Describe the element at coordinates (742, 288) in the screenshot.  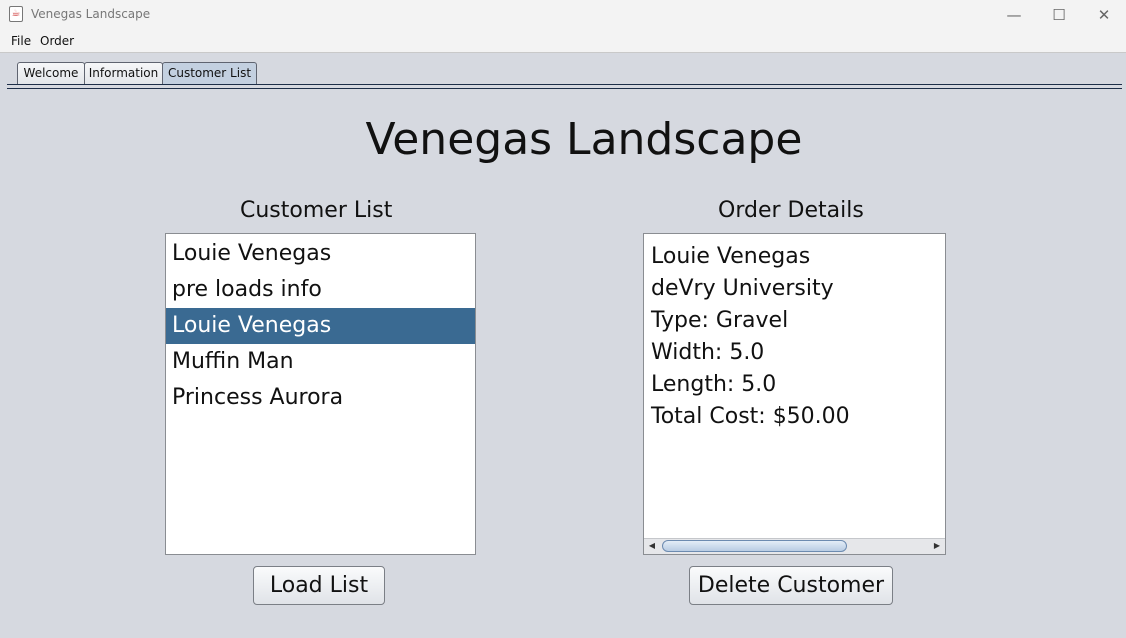
I see `order-line: deVry University` at that location.